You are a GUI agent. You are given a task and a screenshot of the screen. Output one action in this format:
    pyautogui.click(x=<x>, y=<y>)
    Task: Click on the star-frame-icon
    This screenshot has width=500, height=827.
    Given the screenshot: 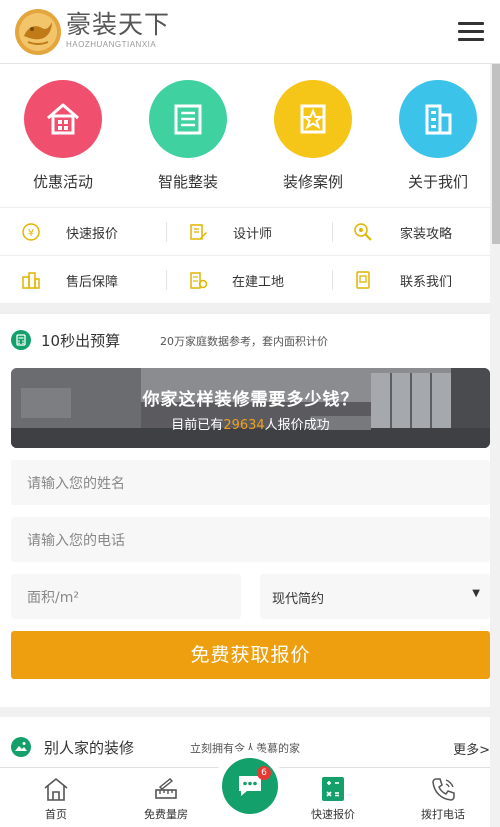 What is the action you would take?
    pyautogui.click(x=313, y=119)
    